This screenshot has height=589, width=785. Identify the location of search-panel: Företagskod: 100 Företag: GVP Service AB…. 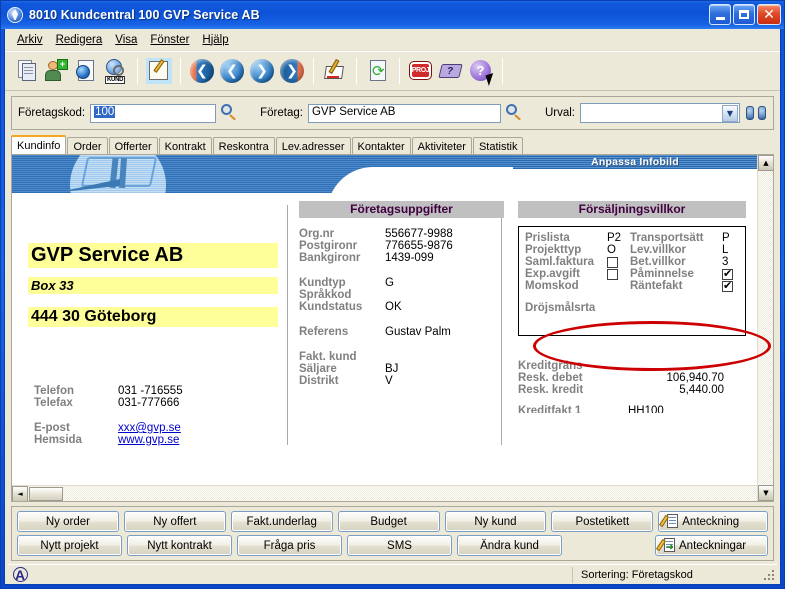
(392, 113).